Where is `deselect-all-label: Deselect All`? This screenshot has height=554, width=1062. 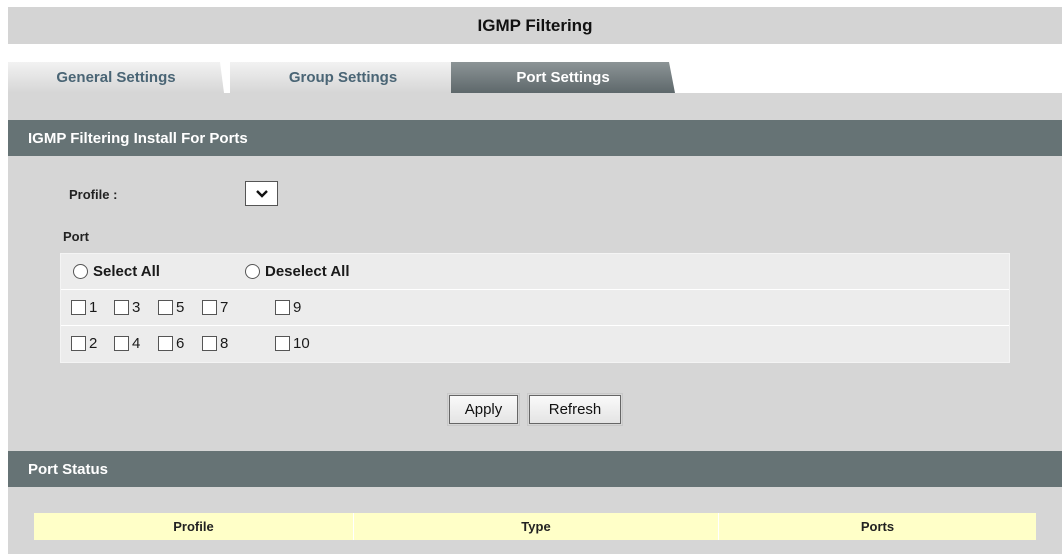 deselect-all-label: Deselect All is located at coordinates (307, 271).